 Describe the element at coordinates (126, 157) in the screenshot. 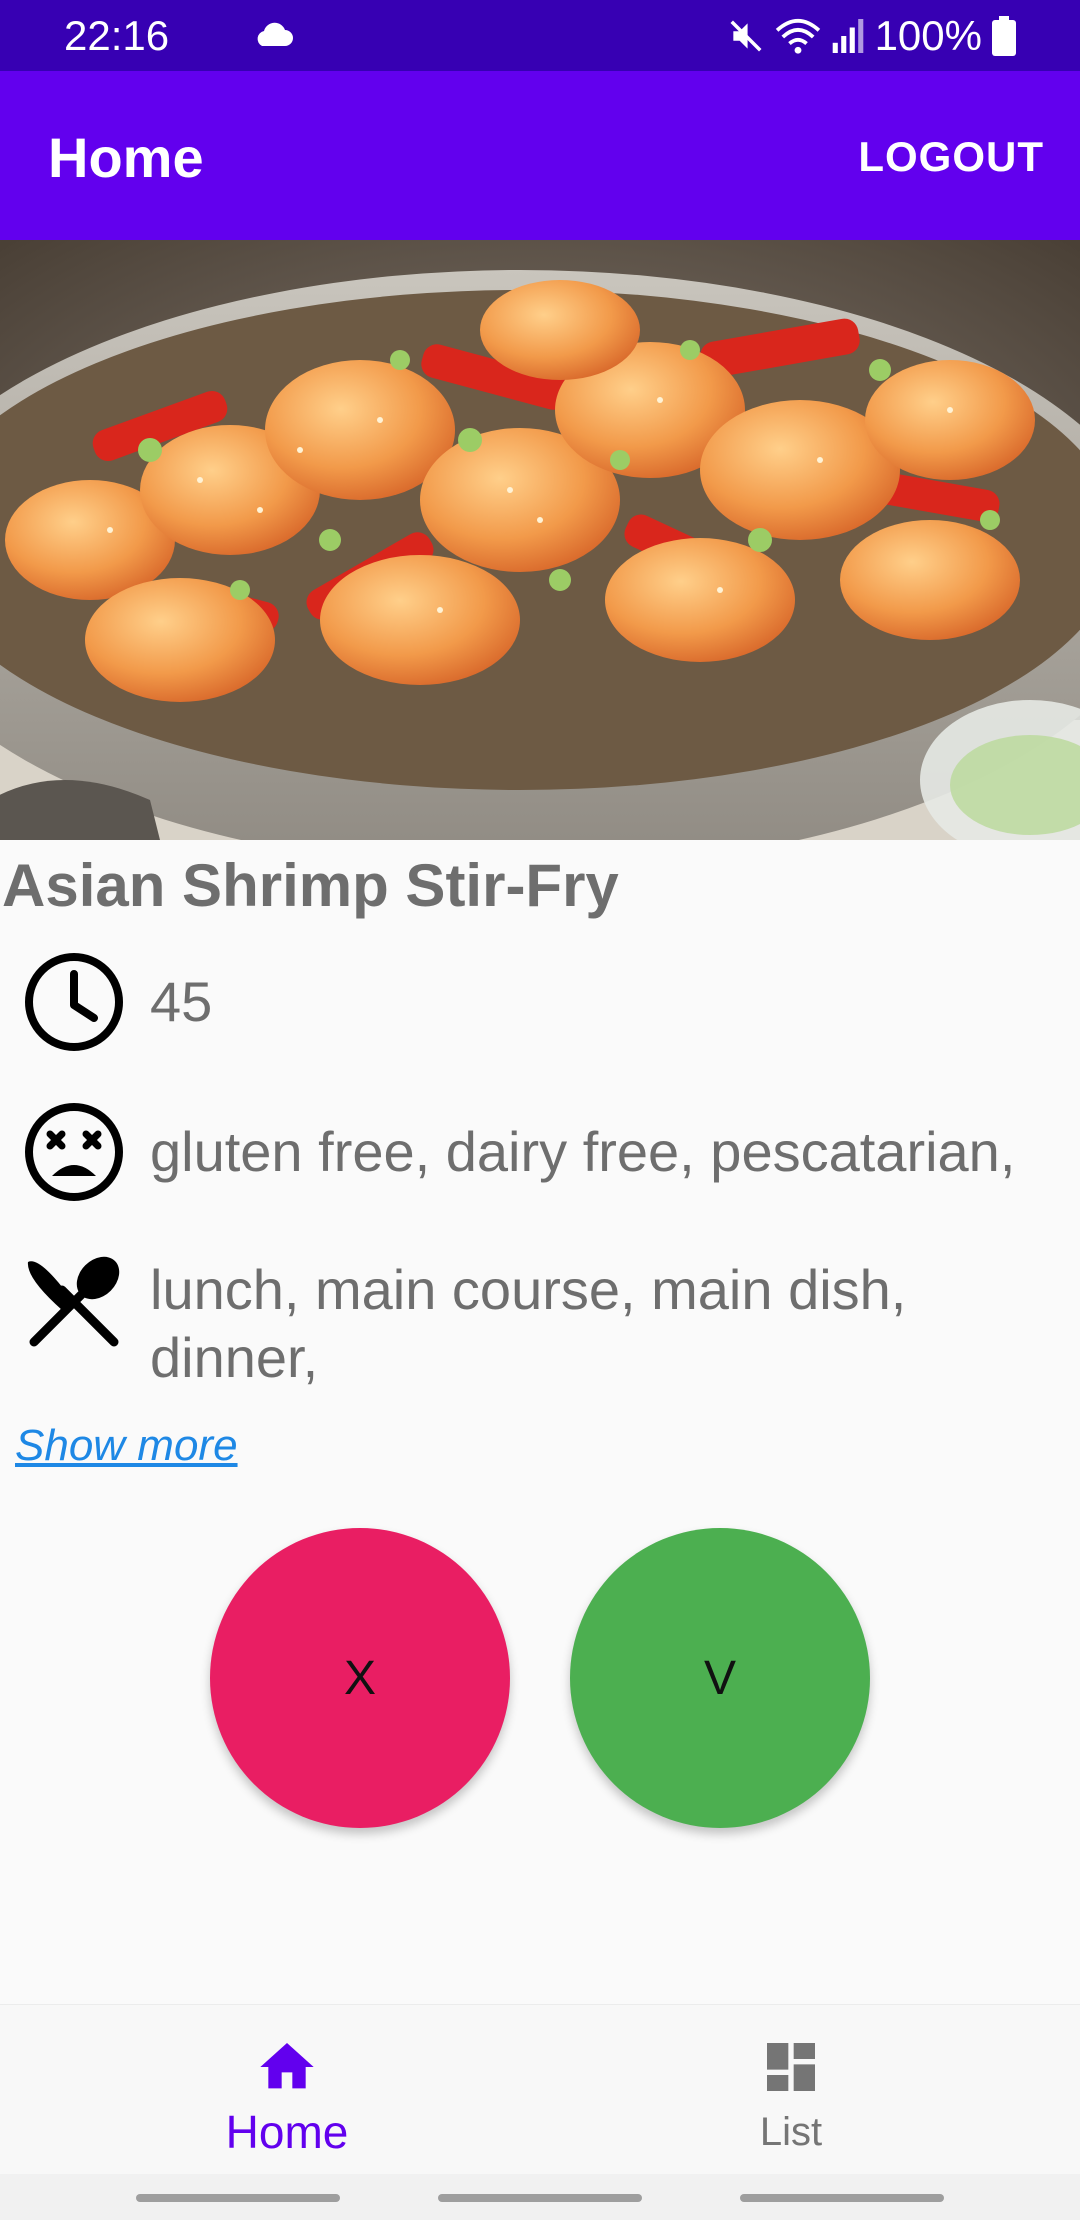

I see `page-title: Home` at that location.